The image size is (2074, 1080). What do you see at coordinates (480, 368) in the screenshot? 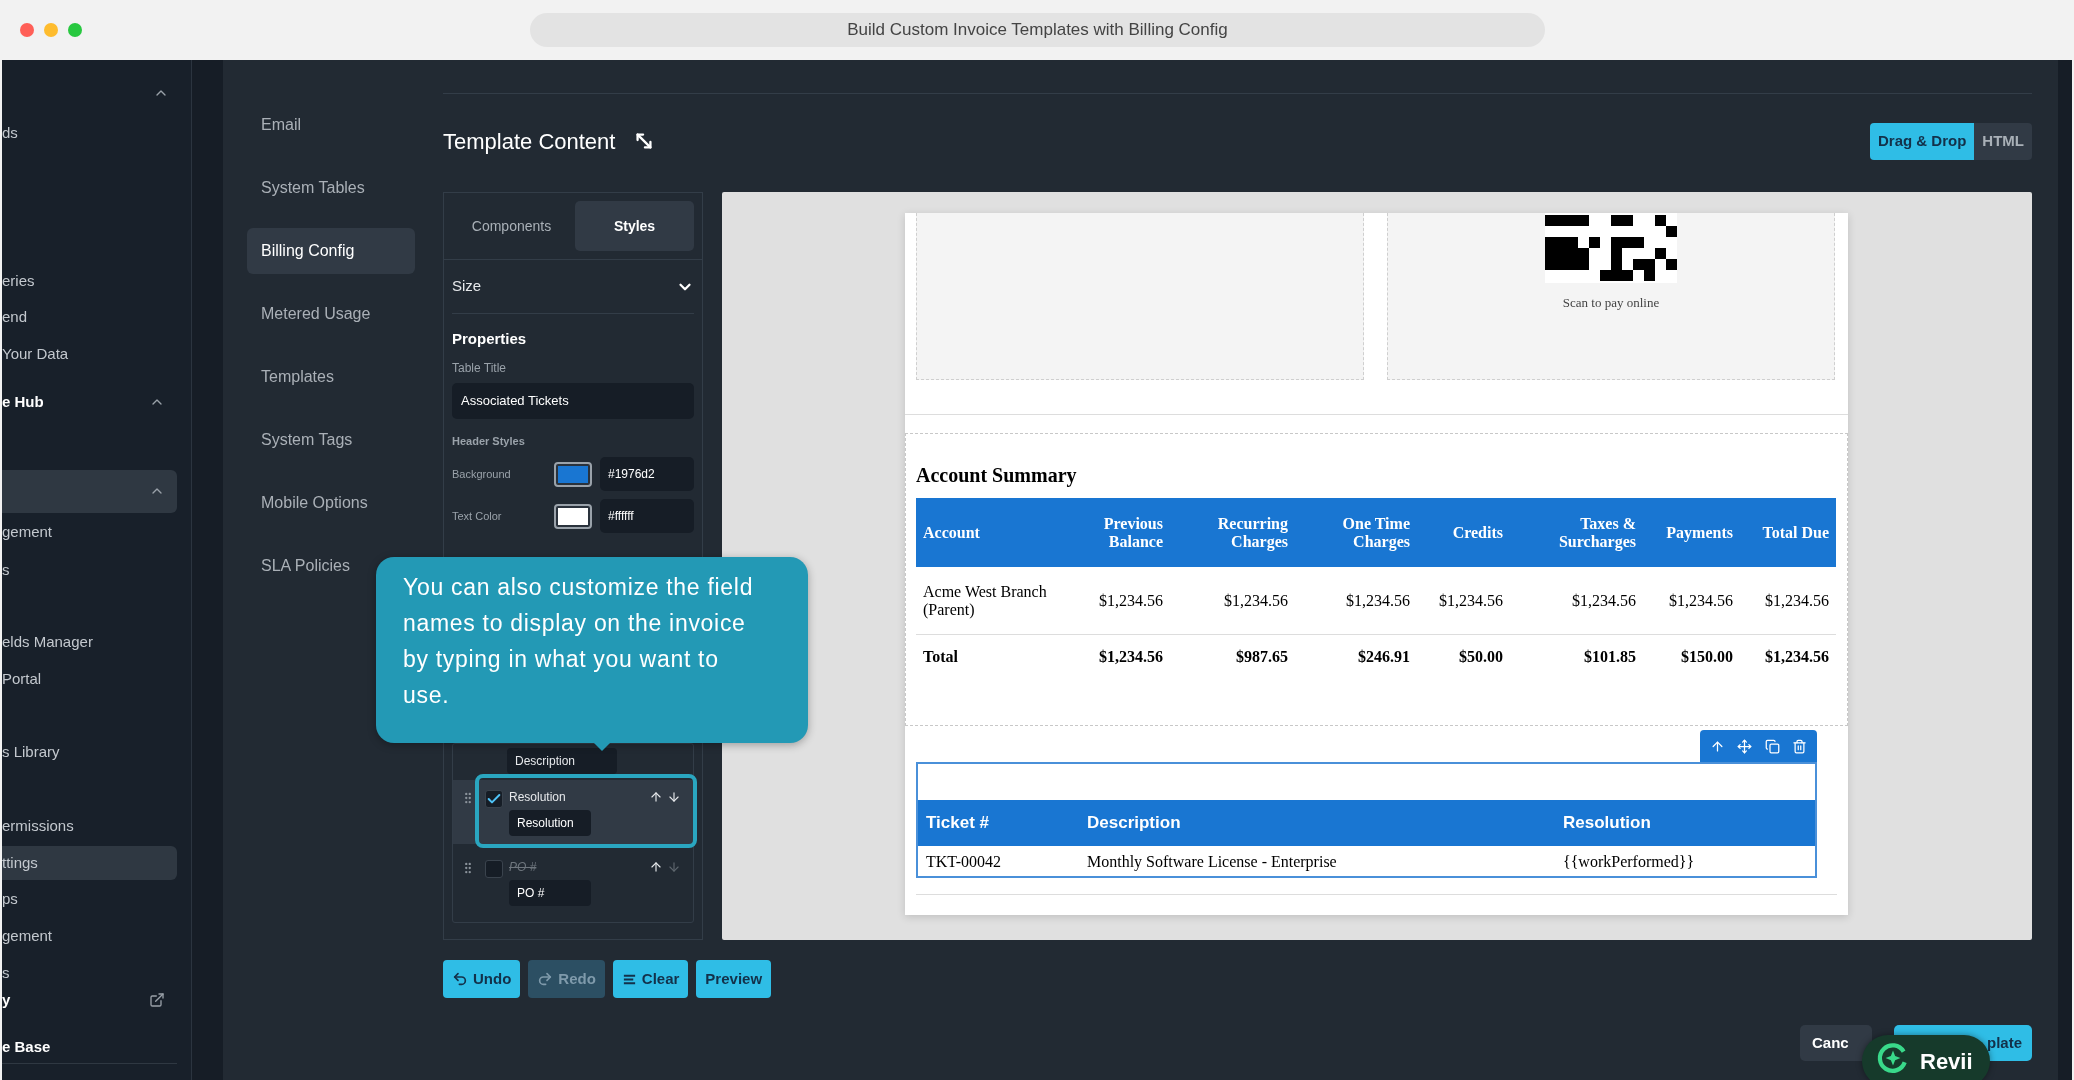
I see `field-label: Table Title` at bounding box center [480, 368].